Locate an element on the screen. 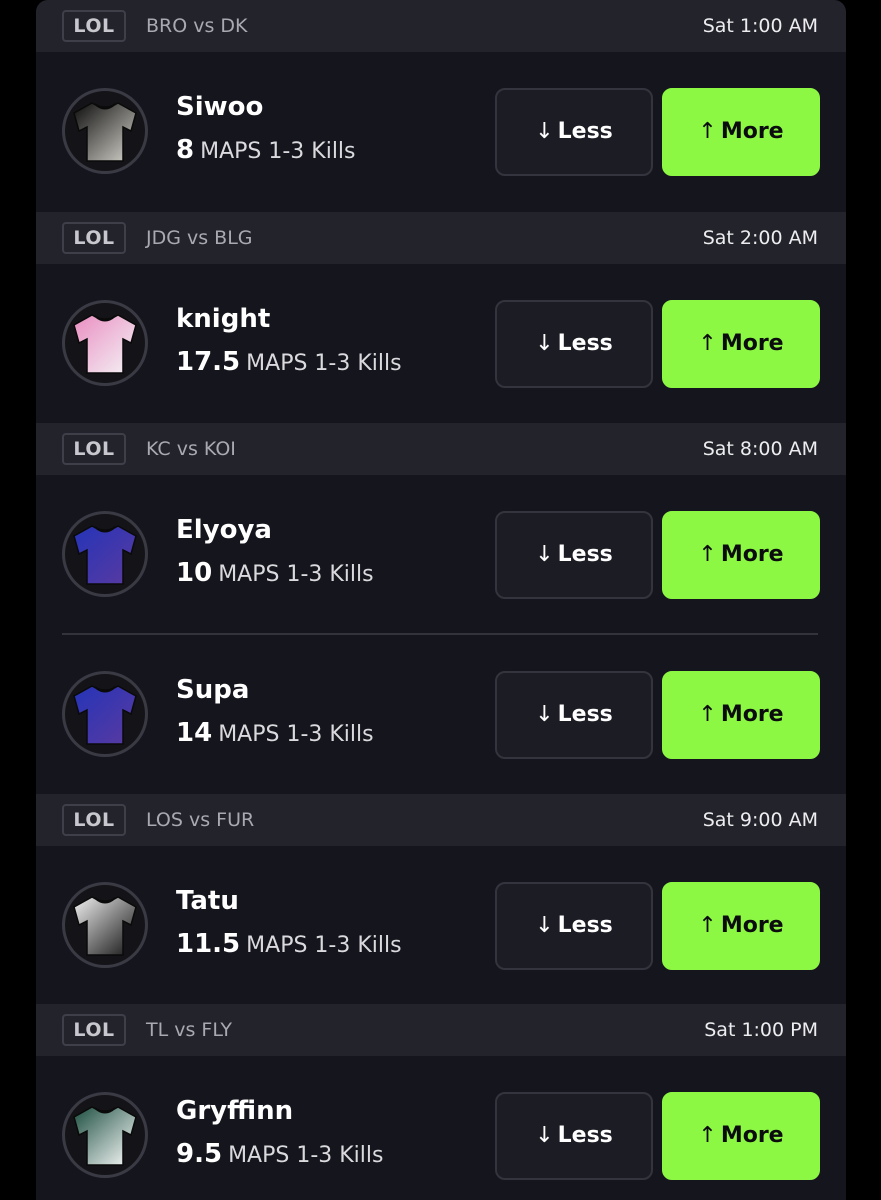 The height and width of the screenshot is (1200, 881). projection-line: 8 MAPS 1-3 Kills is located at coordinates (266, 151).